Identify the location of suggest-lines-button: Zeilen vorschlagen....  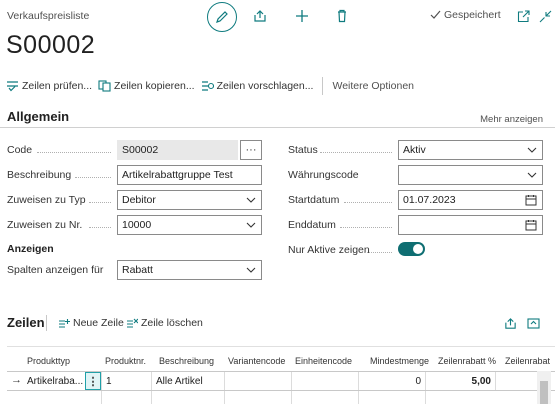
(257, 85).